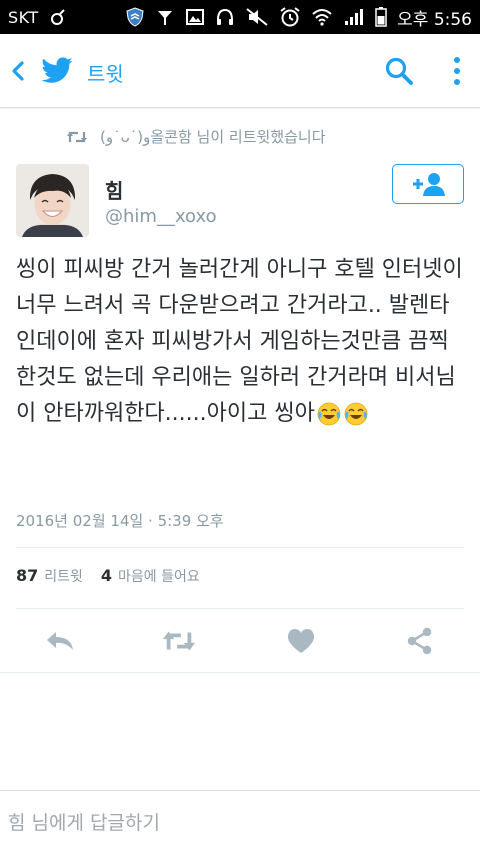 This screenshot has width=480, height=853. What do you see at coordinates (105, 74) in the screenshot?
I see `page-title: 트윗` at bounding box center [105, 74].